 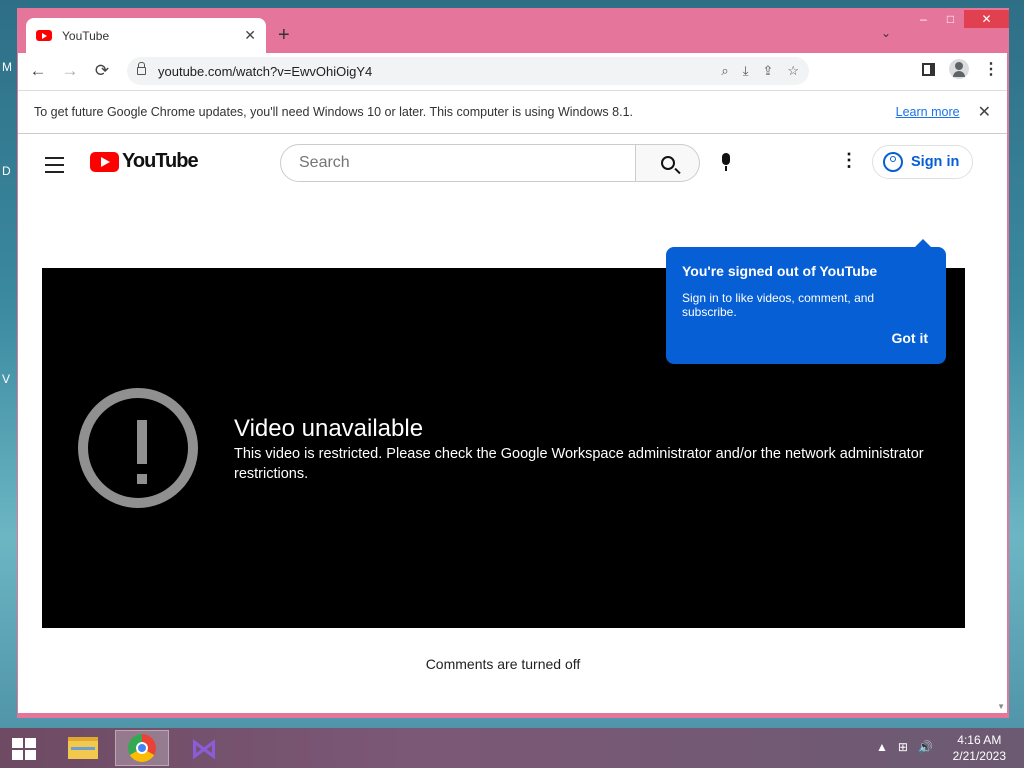 I want to click on search-icon, so click(x=667, y=163).